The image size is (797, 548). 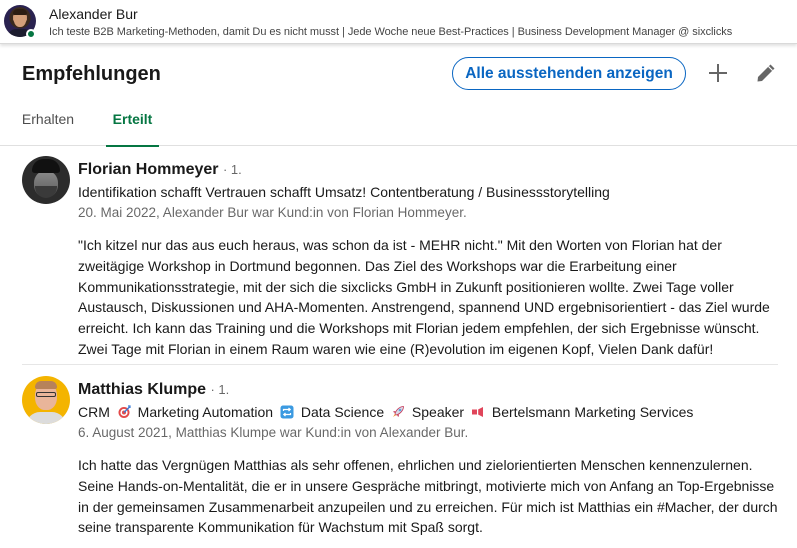 I want to click on rocket-emoji-icon, so click(x=398, y=411).